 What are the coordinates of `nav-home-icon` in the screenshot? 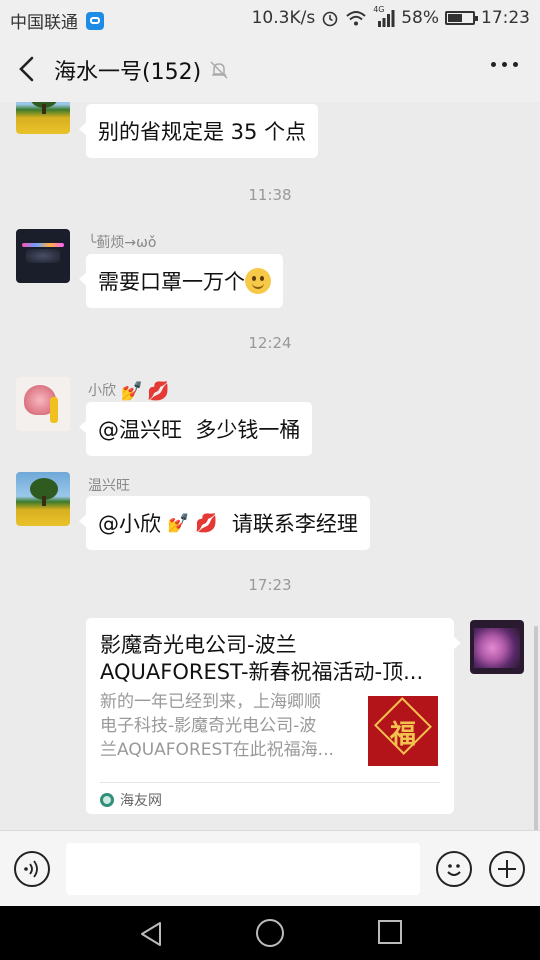 It's located at (270, 933).